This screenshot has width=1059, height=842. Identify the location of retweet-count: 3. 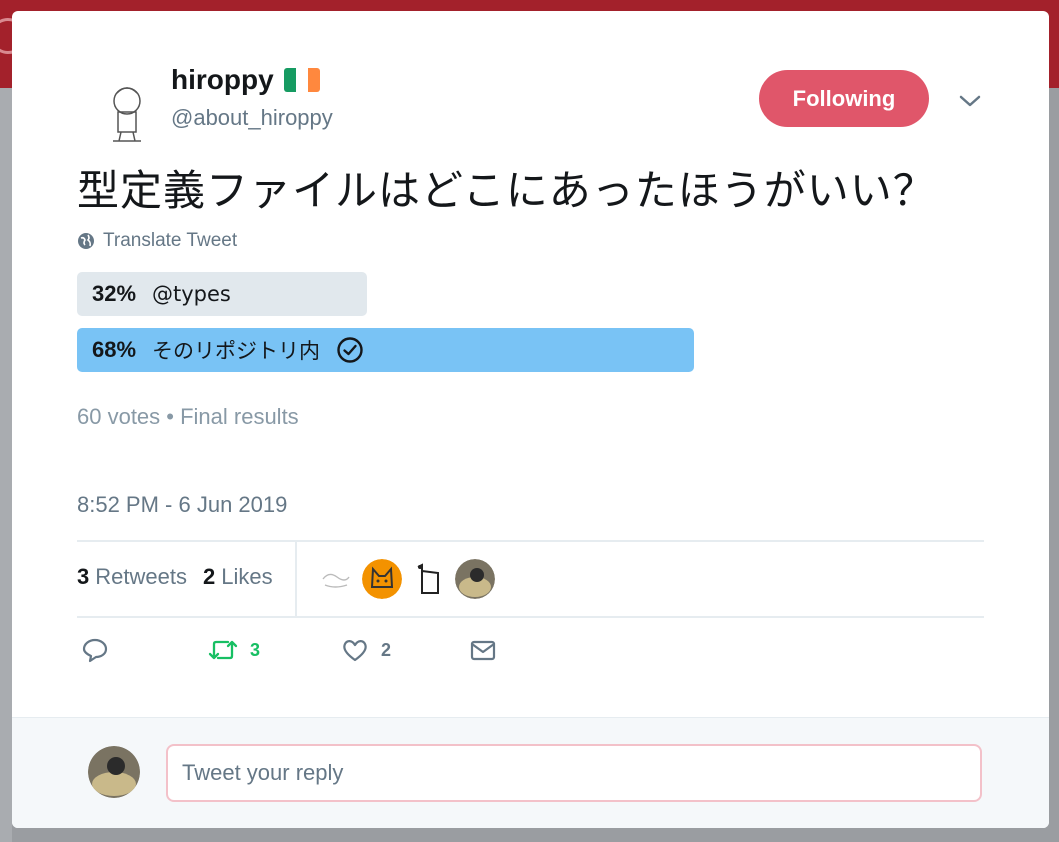
(255, 649).